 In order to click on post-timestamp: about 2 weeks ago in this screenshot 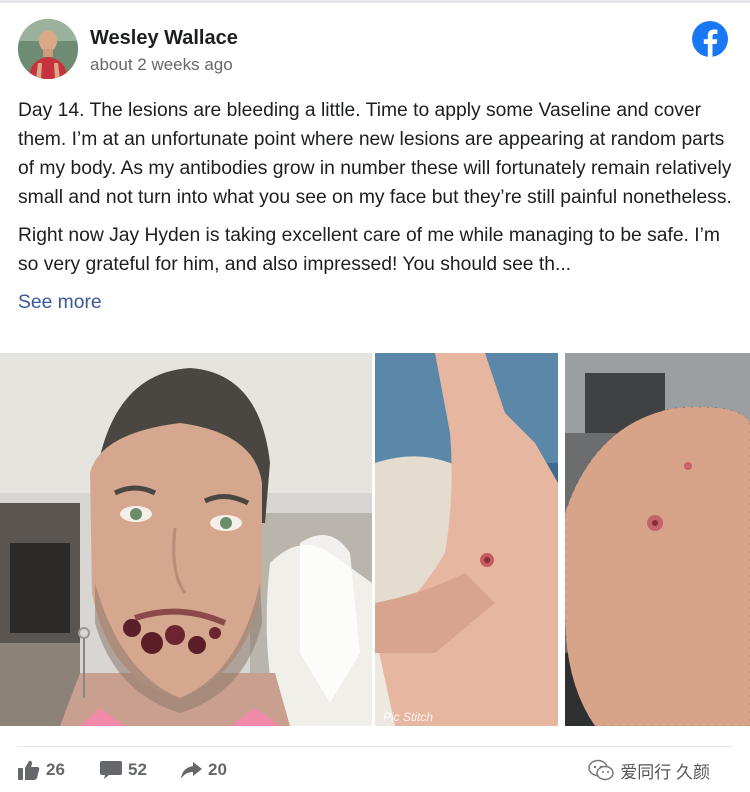, I will do `click(161, 65)`.